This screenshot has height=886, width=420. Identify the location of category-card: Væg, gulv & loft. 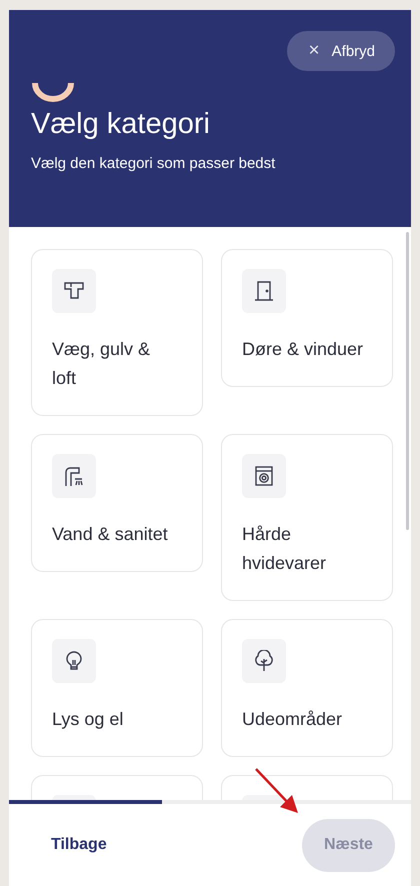
(117, 332).